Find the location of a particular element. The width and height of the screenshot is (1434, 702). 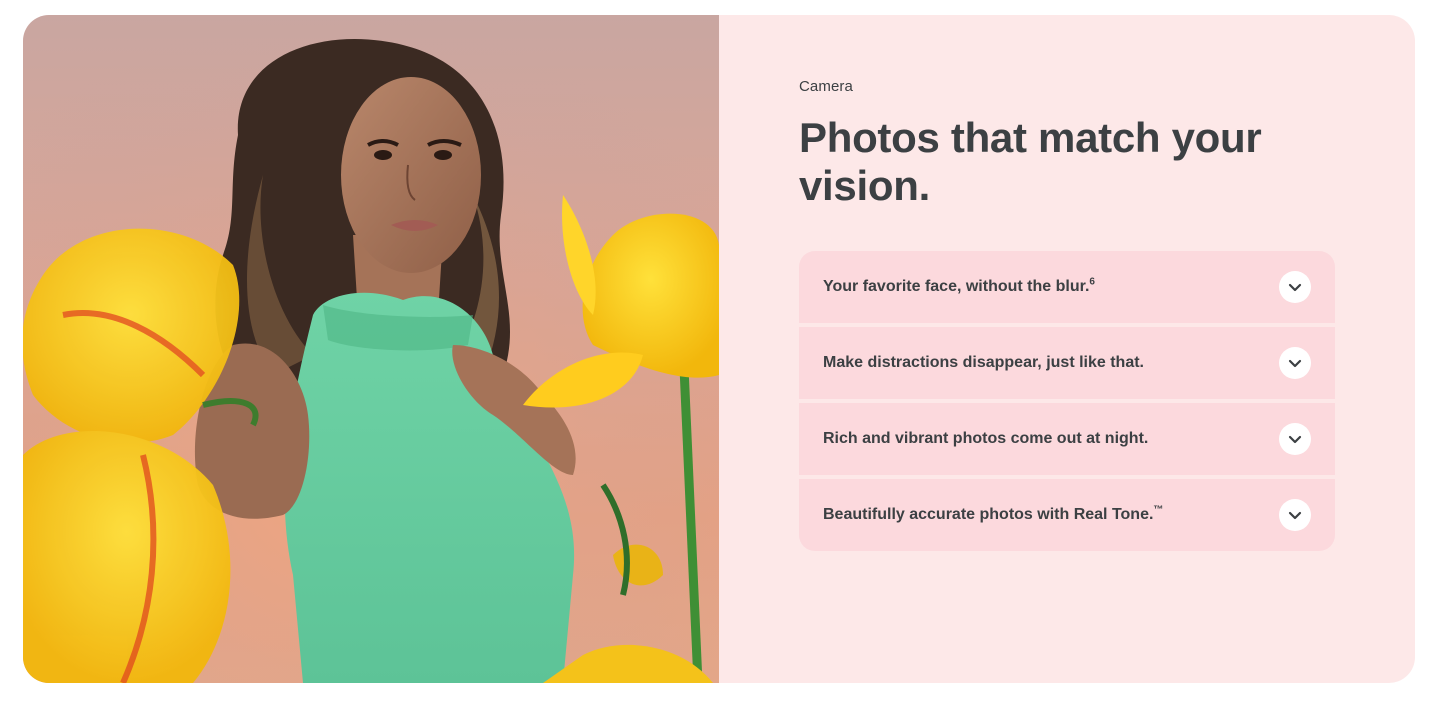

accordion-item-label: Your favorite face, without the blur.6 is located at coordinates (959, 285).